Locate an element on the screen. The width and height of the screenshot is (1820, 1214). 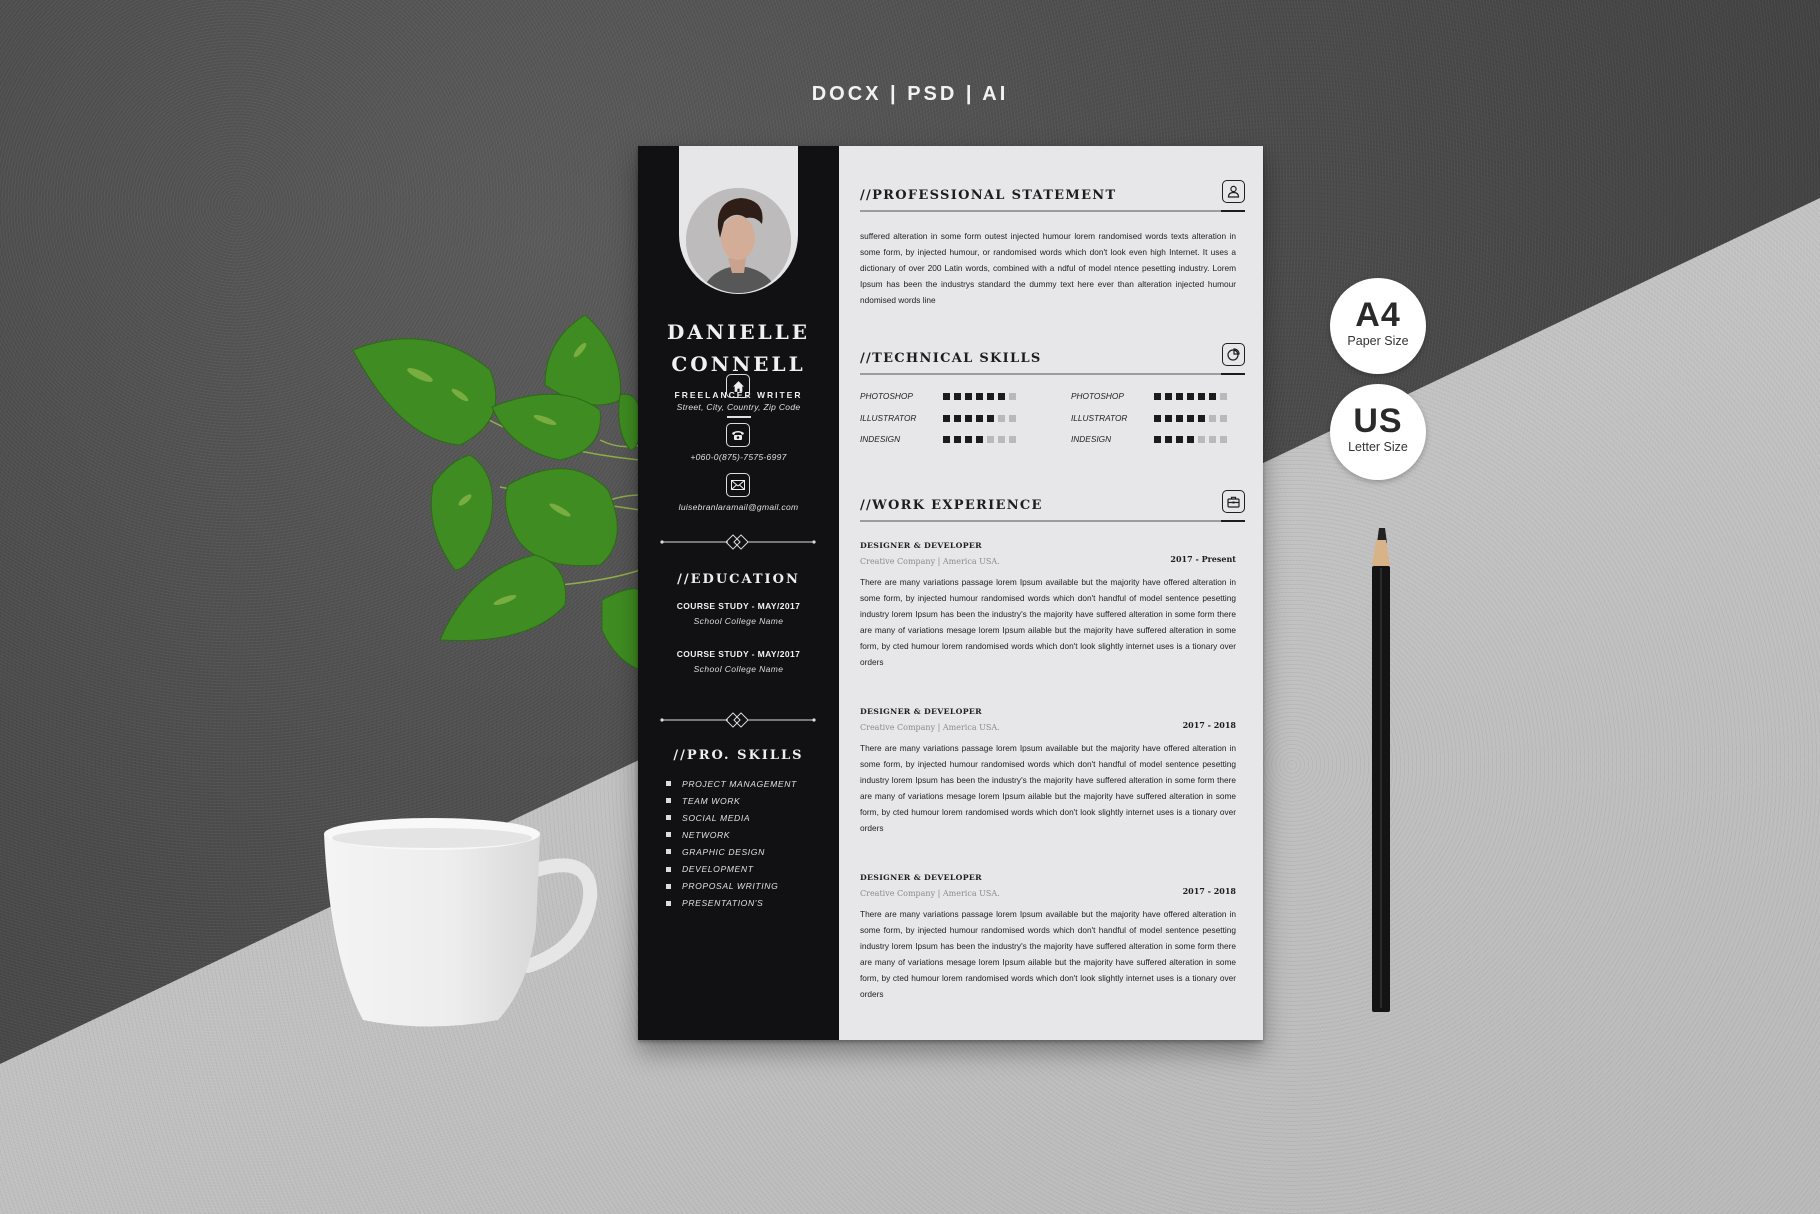
job-dates: 2017 - Present is located at coordinates (1203, 559).